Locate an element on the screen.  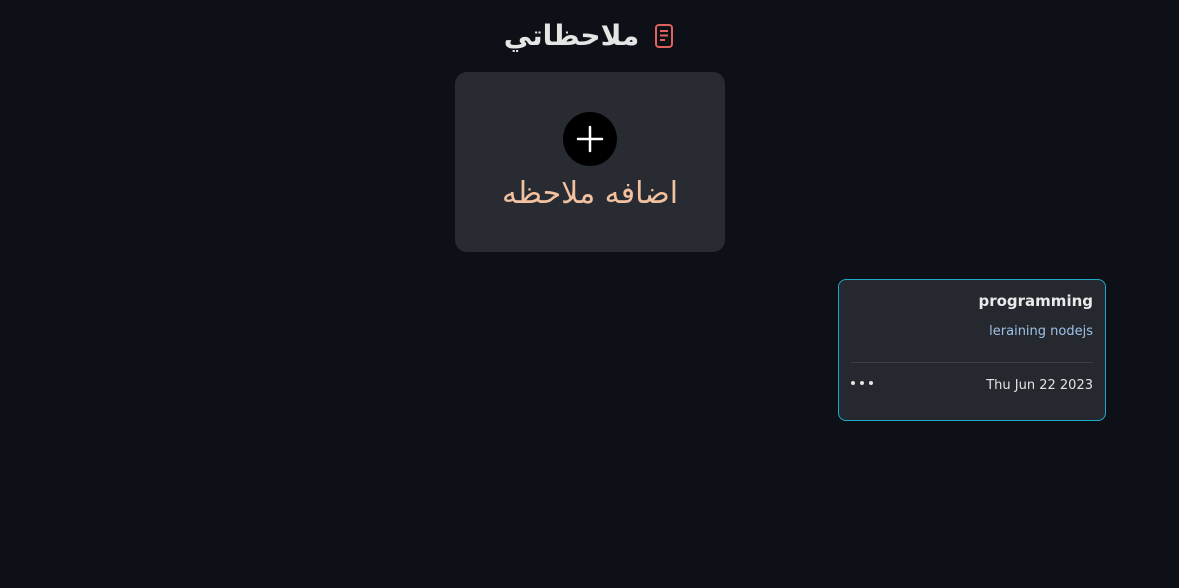
note-title: programming is located at coordinates (1035, 301).